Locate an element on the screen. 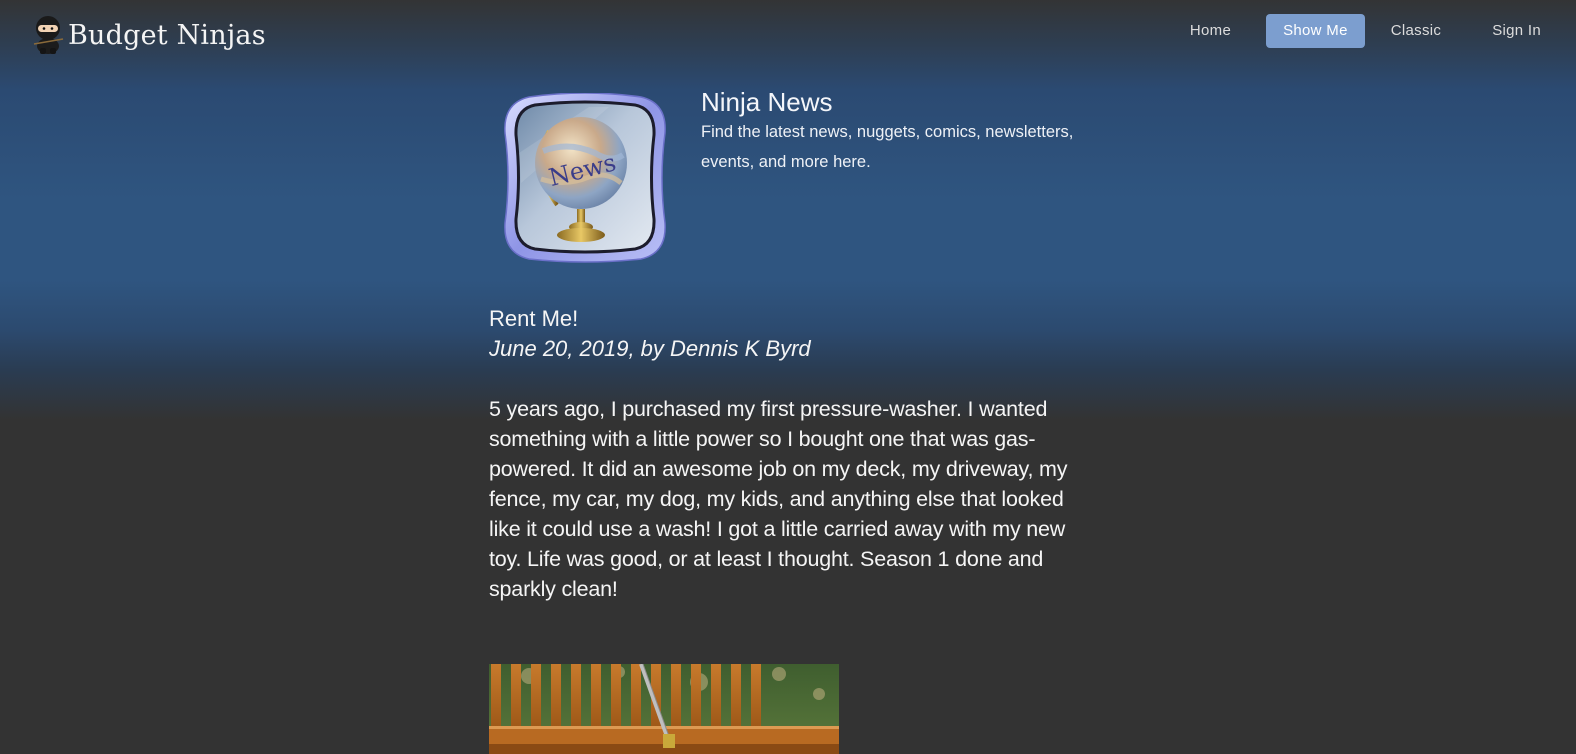 The image size is (1576, 754). nav-show-me: Show Me is located at coordinates (1315, 31).